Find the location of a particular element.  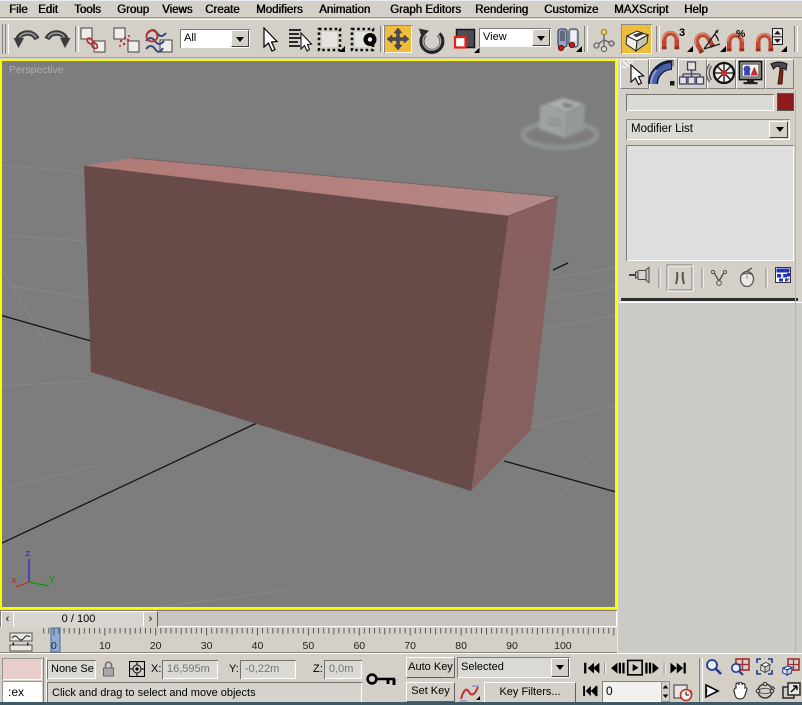

svg-text: 90 is located at coordinates (512, 646).